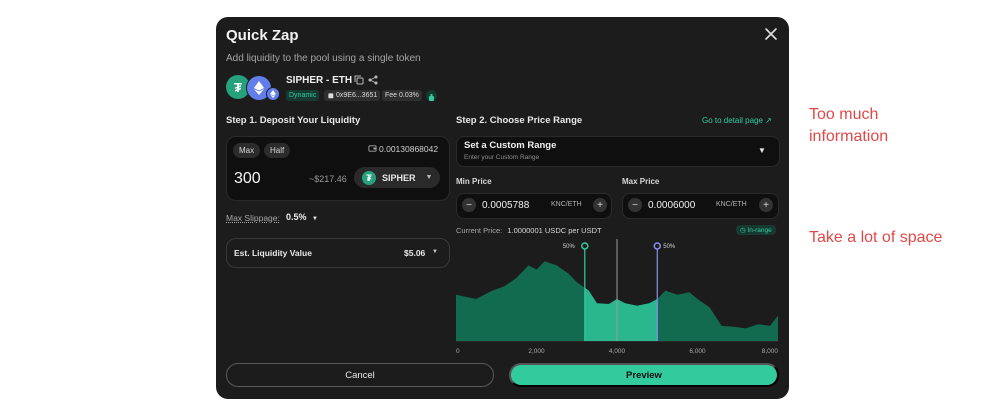 This screenshot has width=1006, height=416. I want to click on max-price-handle-label: 50%, so click(669, 247).